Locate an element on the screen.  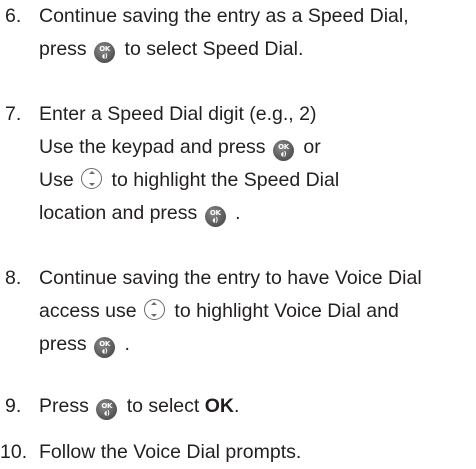
step-line: access use to highlight Voice Dial and is located at coordinates (256, 311).